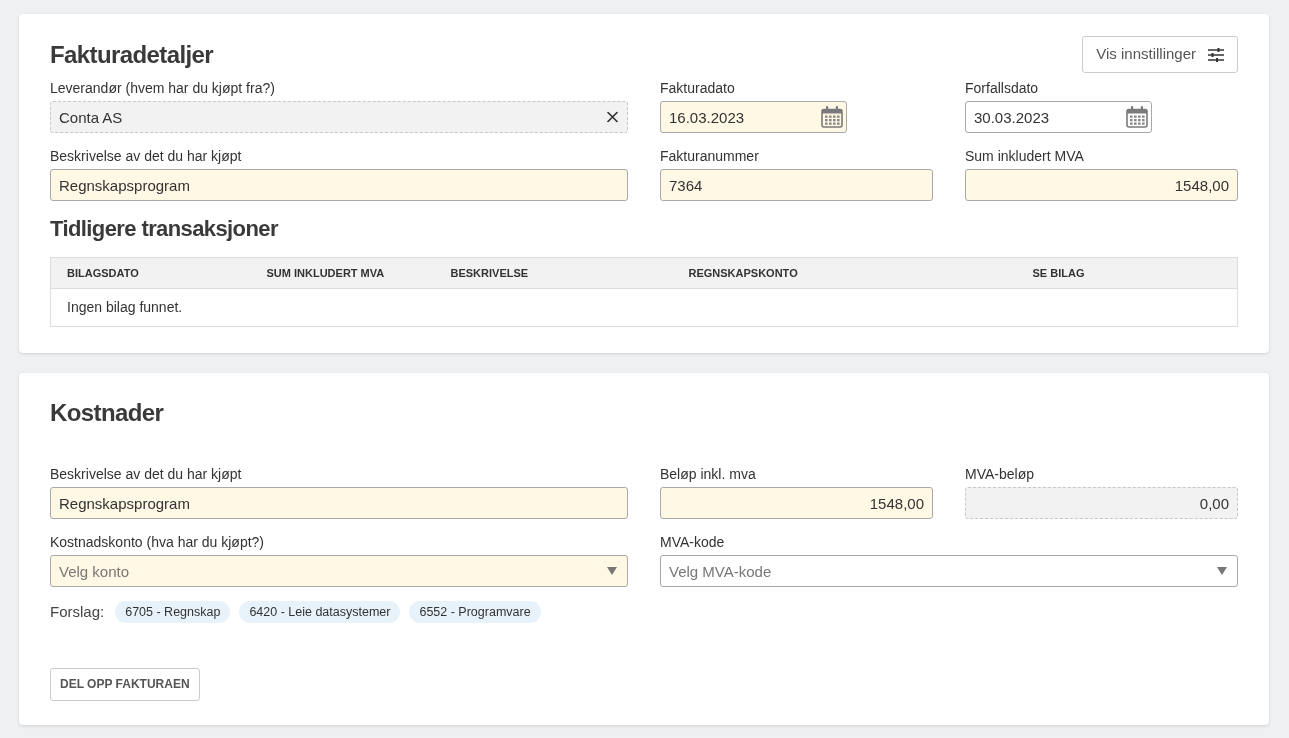 The image size is (1289, 738). Describe the element at coordinates (1160, 54) in the screenshot. I see `settings-button: Vis innstillinger` at that location.